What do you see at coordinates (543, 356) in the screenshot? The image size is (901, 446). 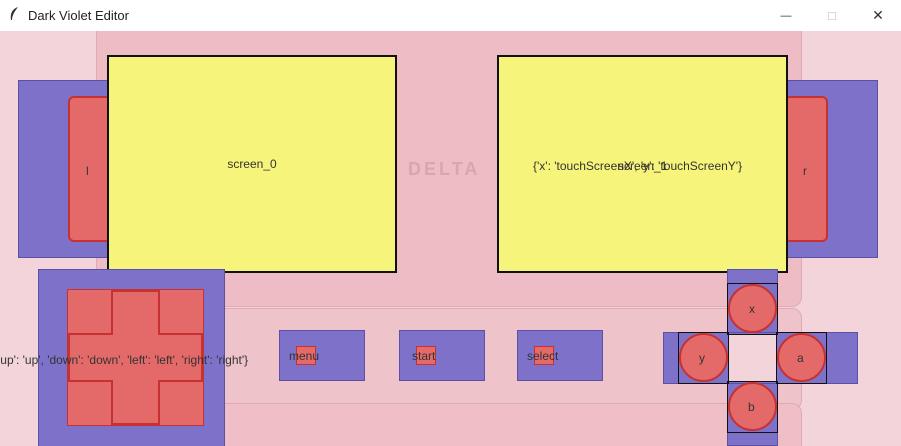 I see `select-button-label: select` at bounding box center [543, 356].